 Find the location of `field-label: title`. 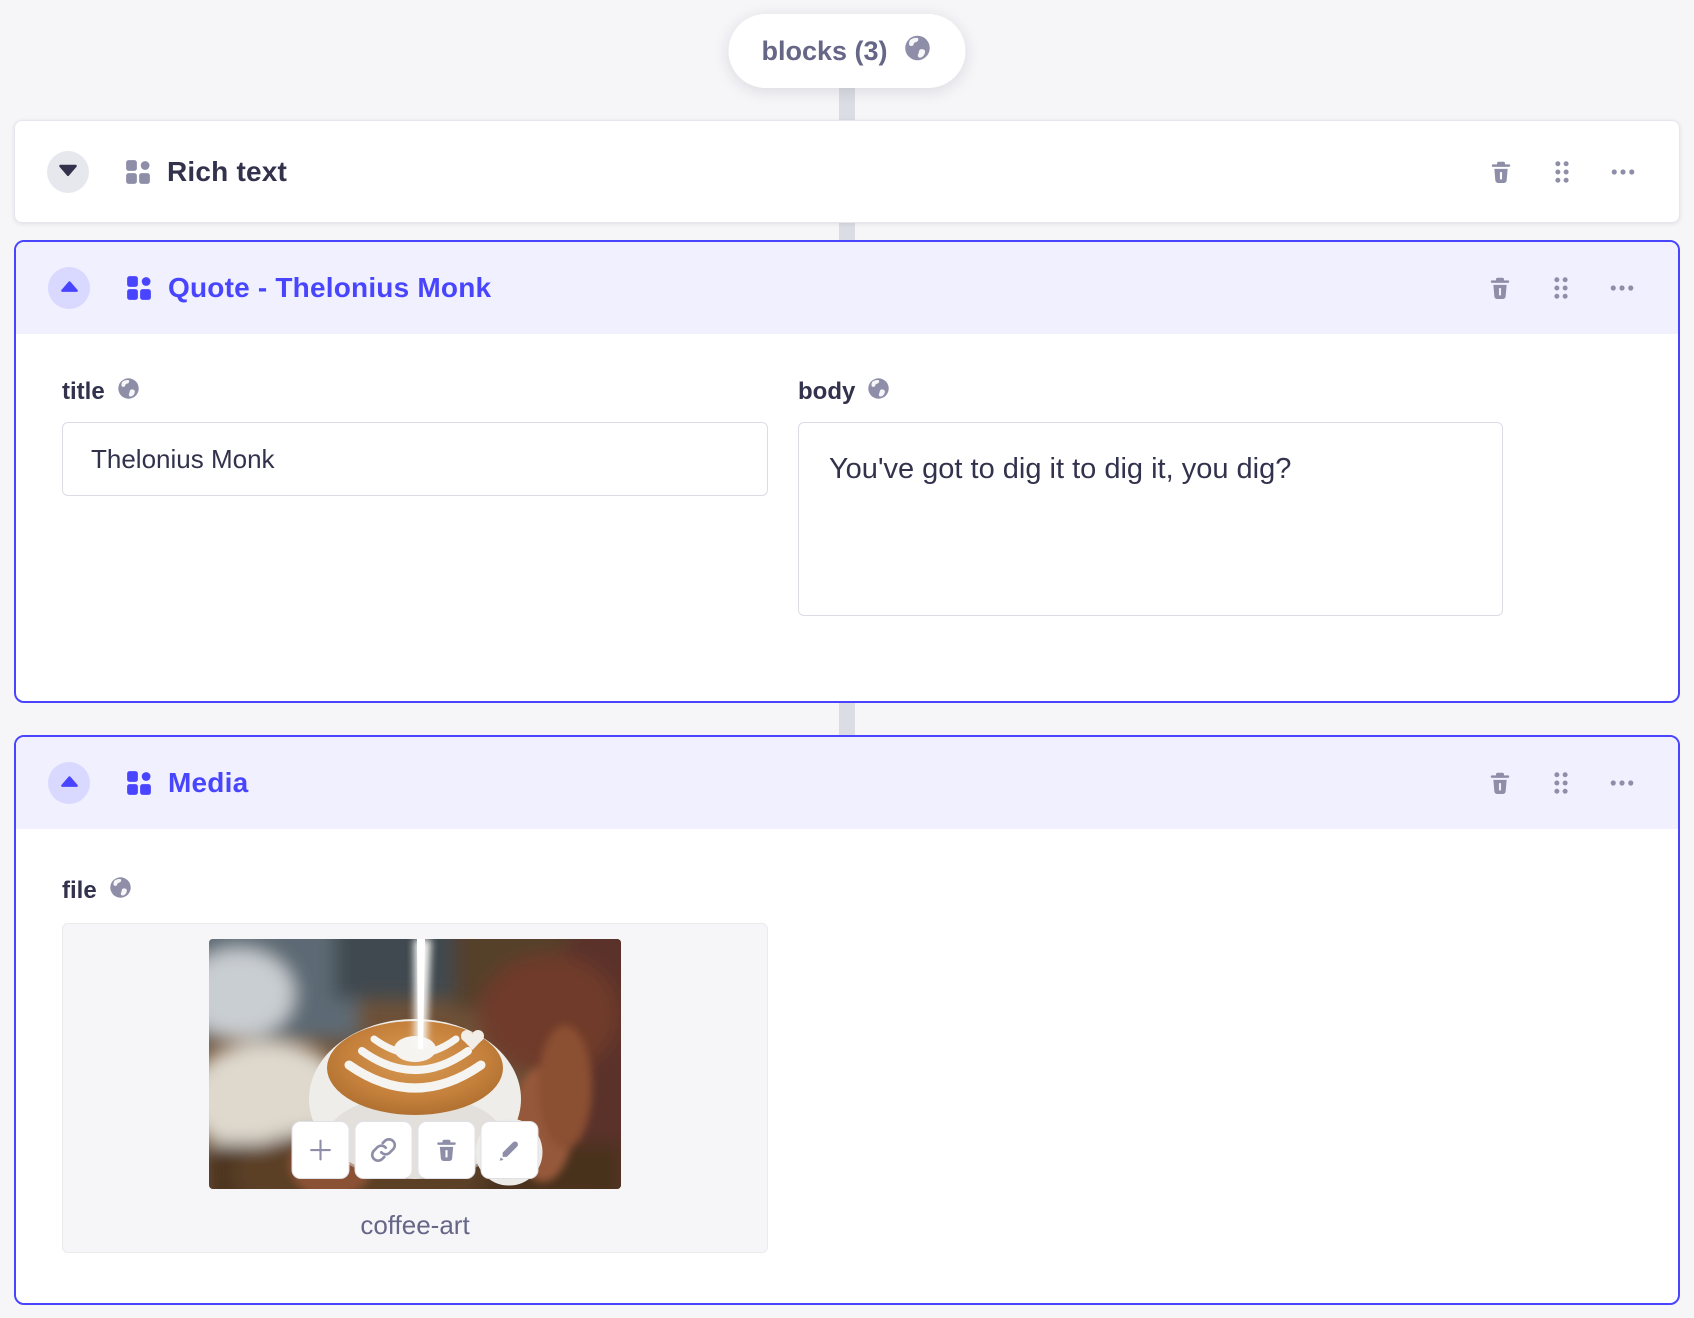

field-label: title is located at coordinates (415, 392).